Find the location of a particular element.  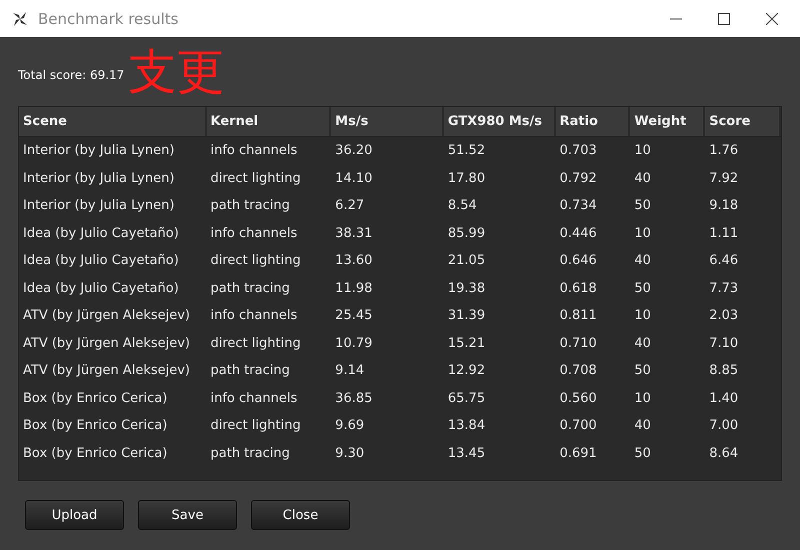

column-header: Ratio is located at coordinates (593, 121).